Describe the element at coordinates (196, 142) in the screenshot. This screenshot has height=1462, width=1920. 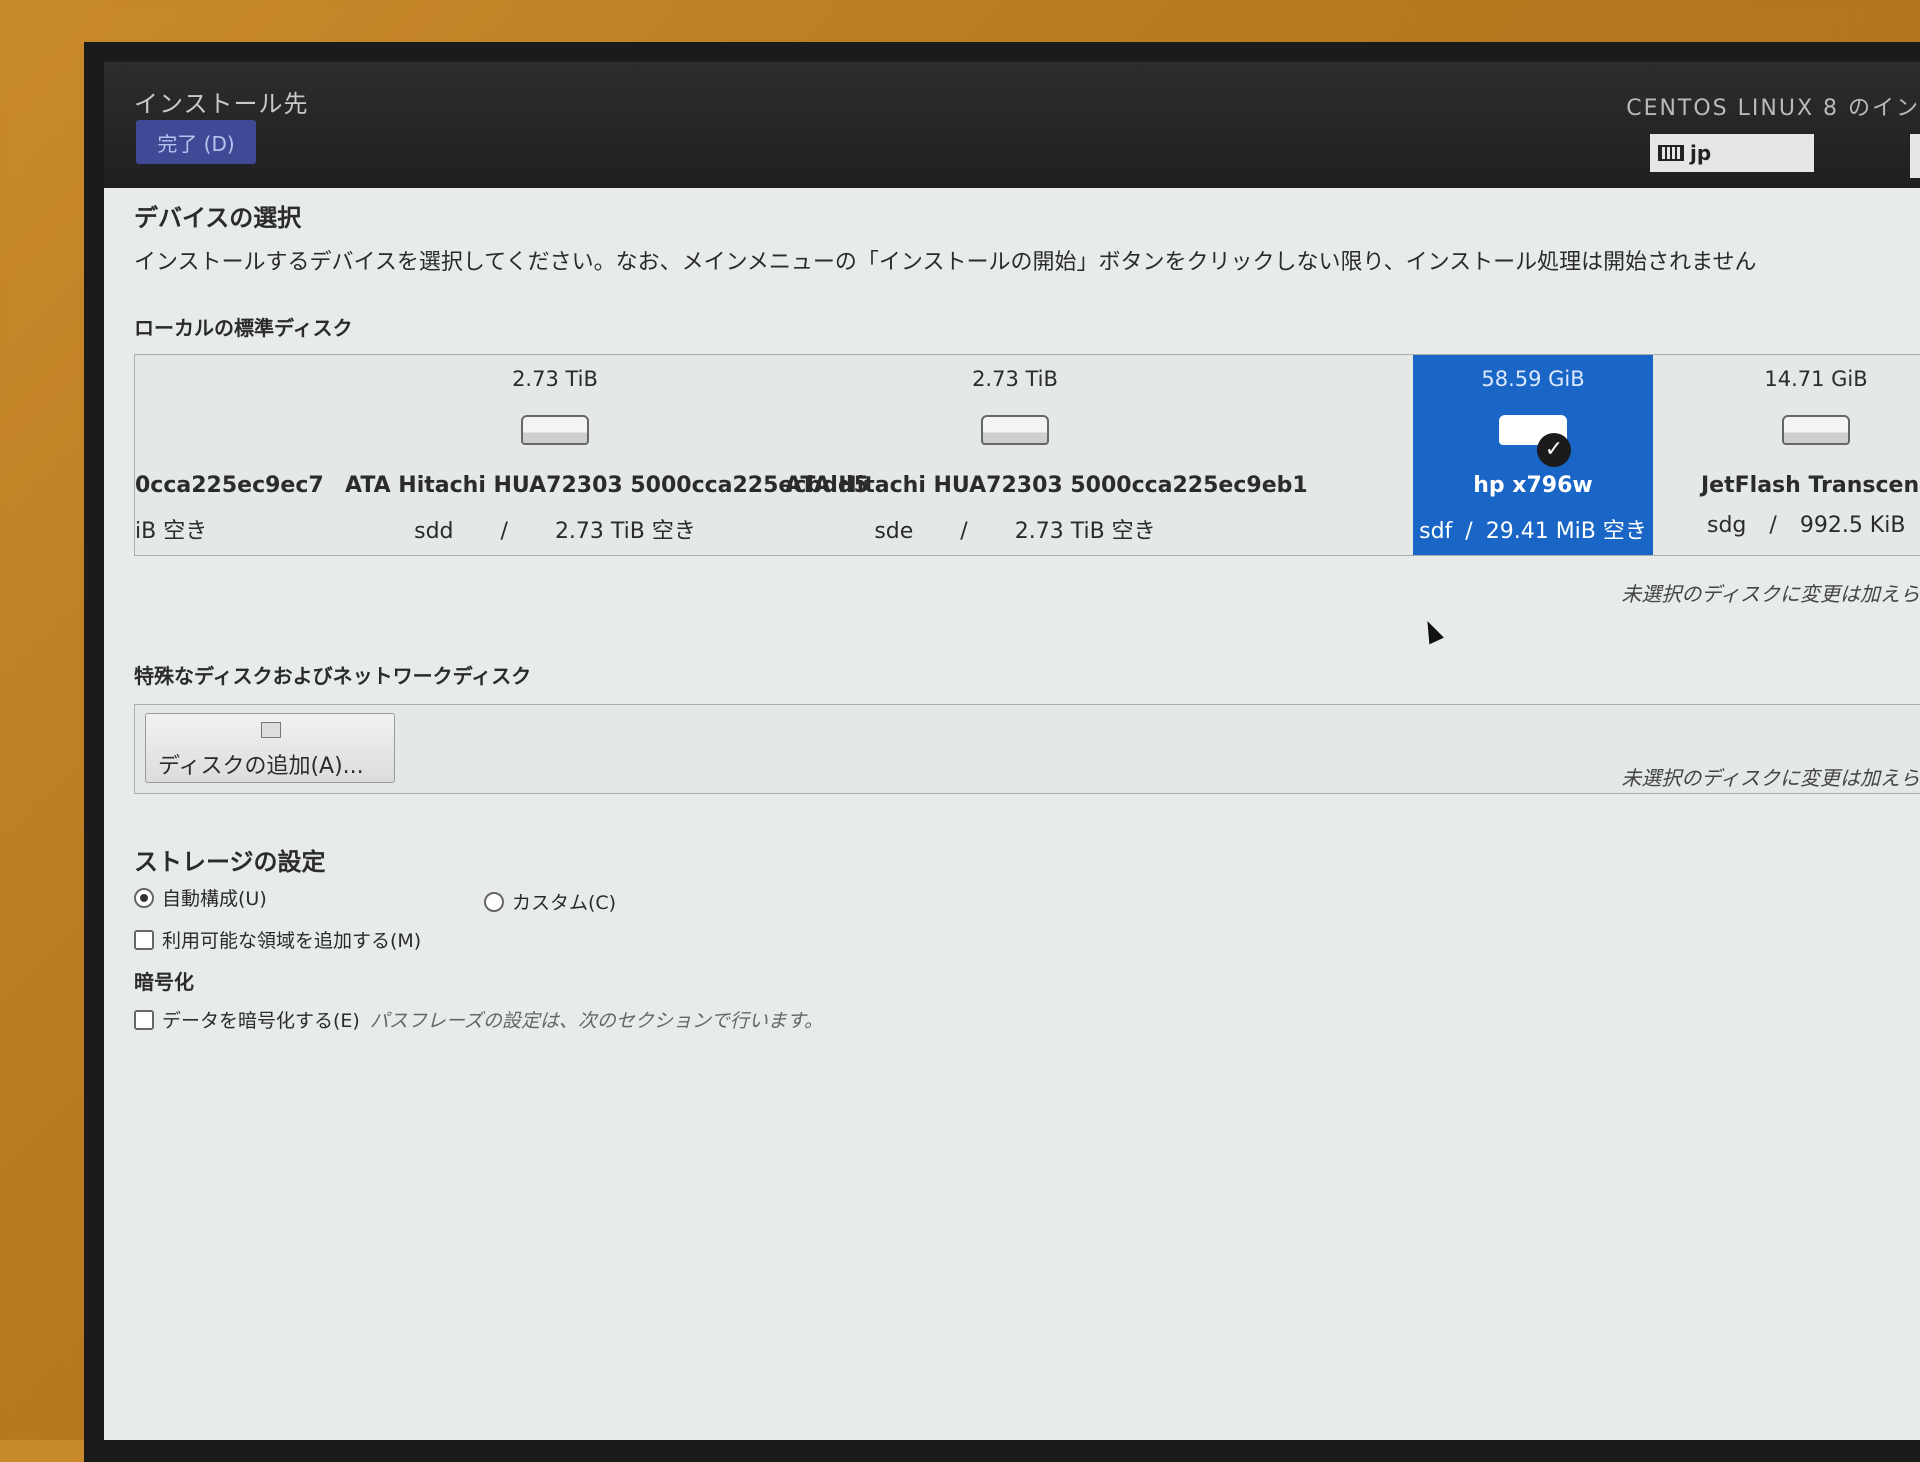
I see `done-button: 完了 (D)` at that location.